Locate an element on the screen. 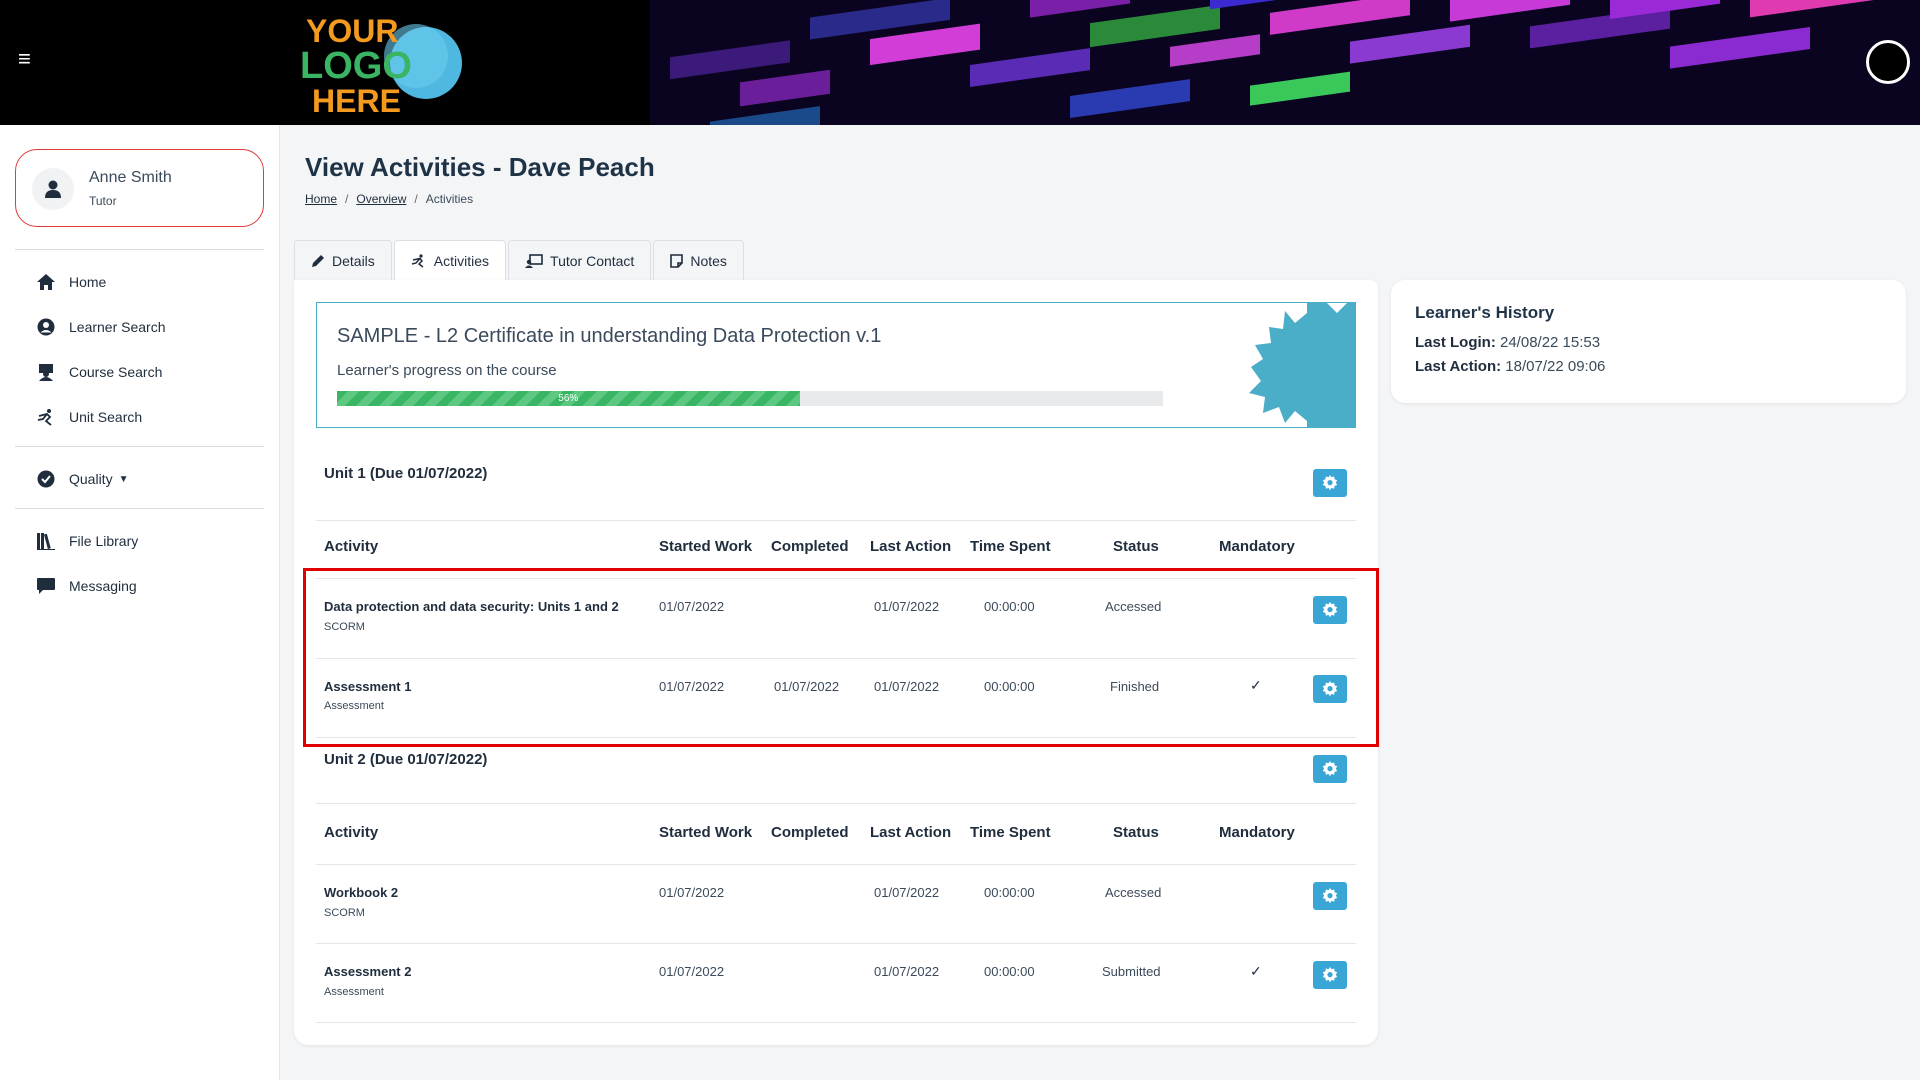 The image size is (1920, 1080). tab-label: Tutor Contact is located at coordinates (592, 260).